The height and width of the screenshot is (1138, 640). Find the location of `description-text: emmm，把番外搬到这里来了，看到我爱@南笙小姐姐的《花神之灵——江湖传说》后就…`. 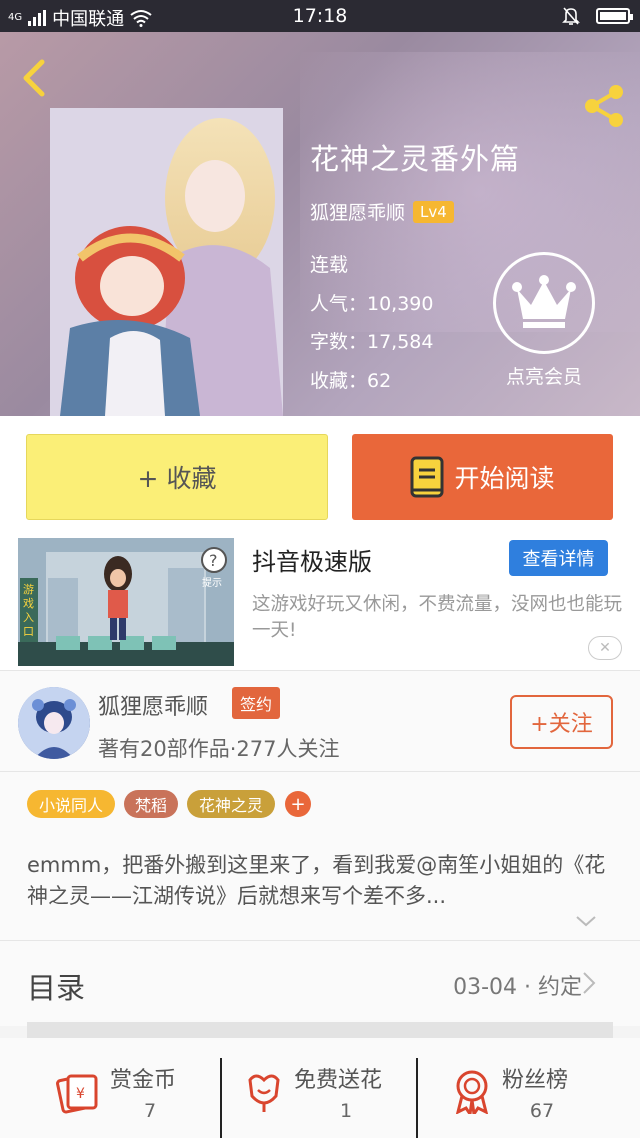

description-text: emmm，把番外搬到这里来了，看到我爱@南笙小姐姐的《花神之灵——江湖传说》后就… is located at coordinates (316, 880).